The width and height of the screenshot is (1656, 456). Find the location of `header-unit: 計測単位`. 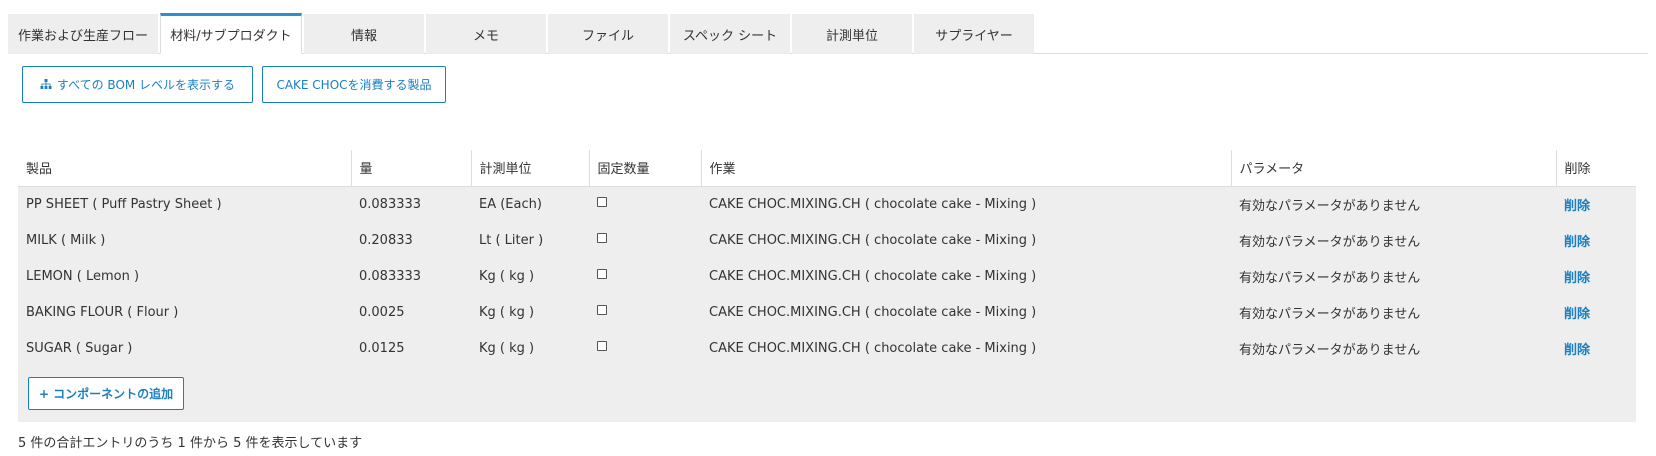

header-unit: 計測単位 is located at coordinates (529, 168).